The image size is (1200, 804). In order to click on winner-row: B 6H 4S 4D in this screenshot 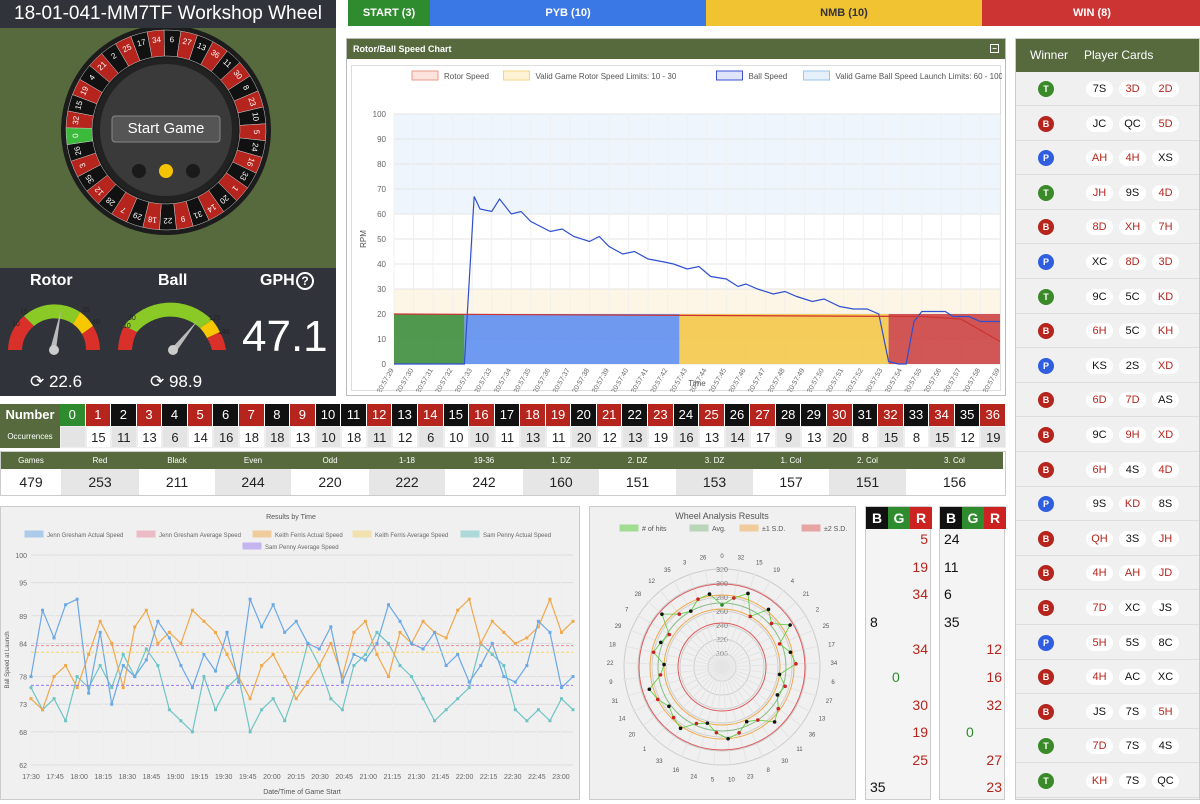, I will do `click(1107, 469)`.